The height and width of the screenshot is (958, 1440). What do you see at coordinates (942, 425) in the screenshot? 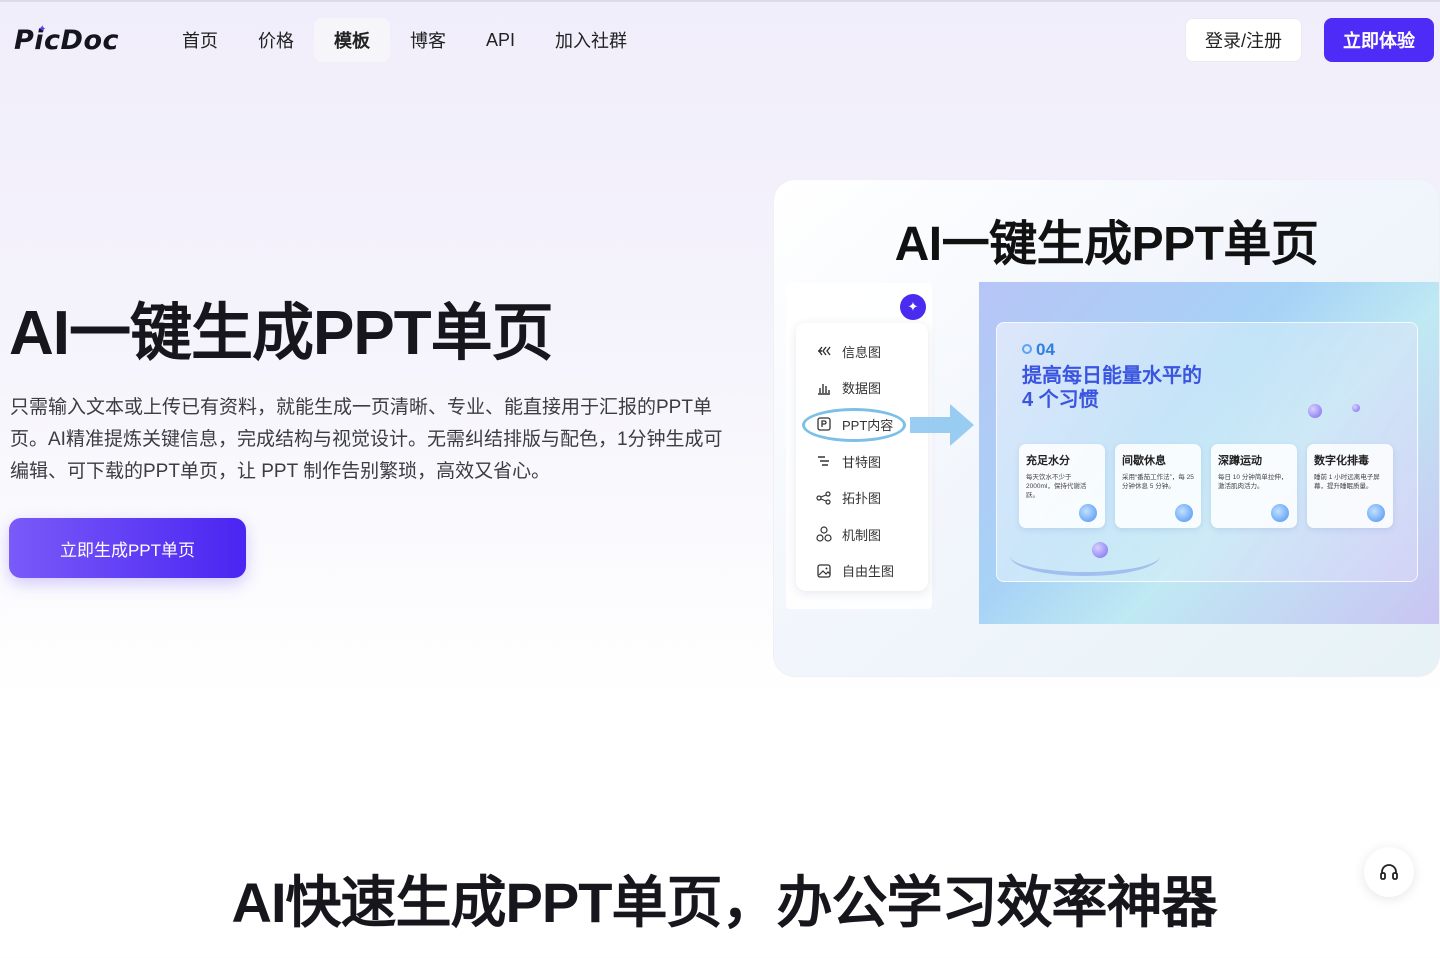
I see `arrow-right-icon` at bounding box center [942, 425].